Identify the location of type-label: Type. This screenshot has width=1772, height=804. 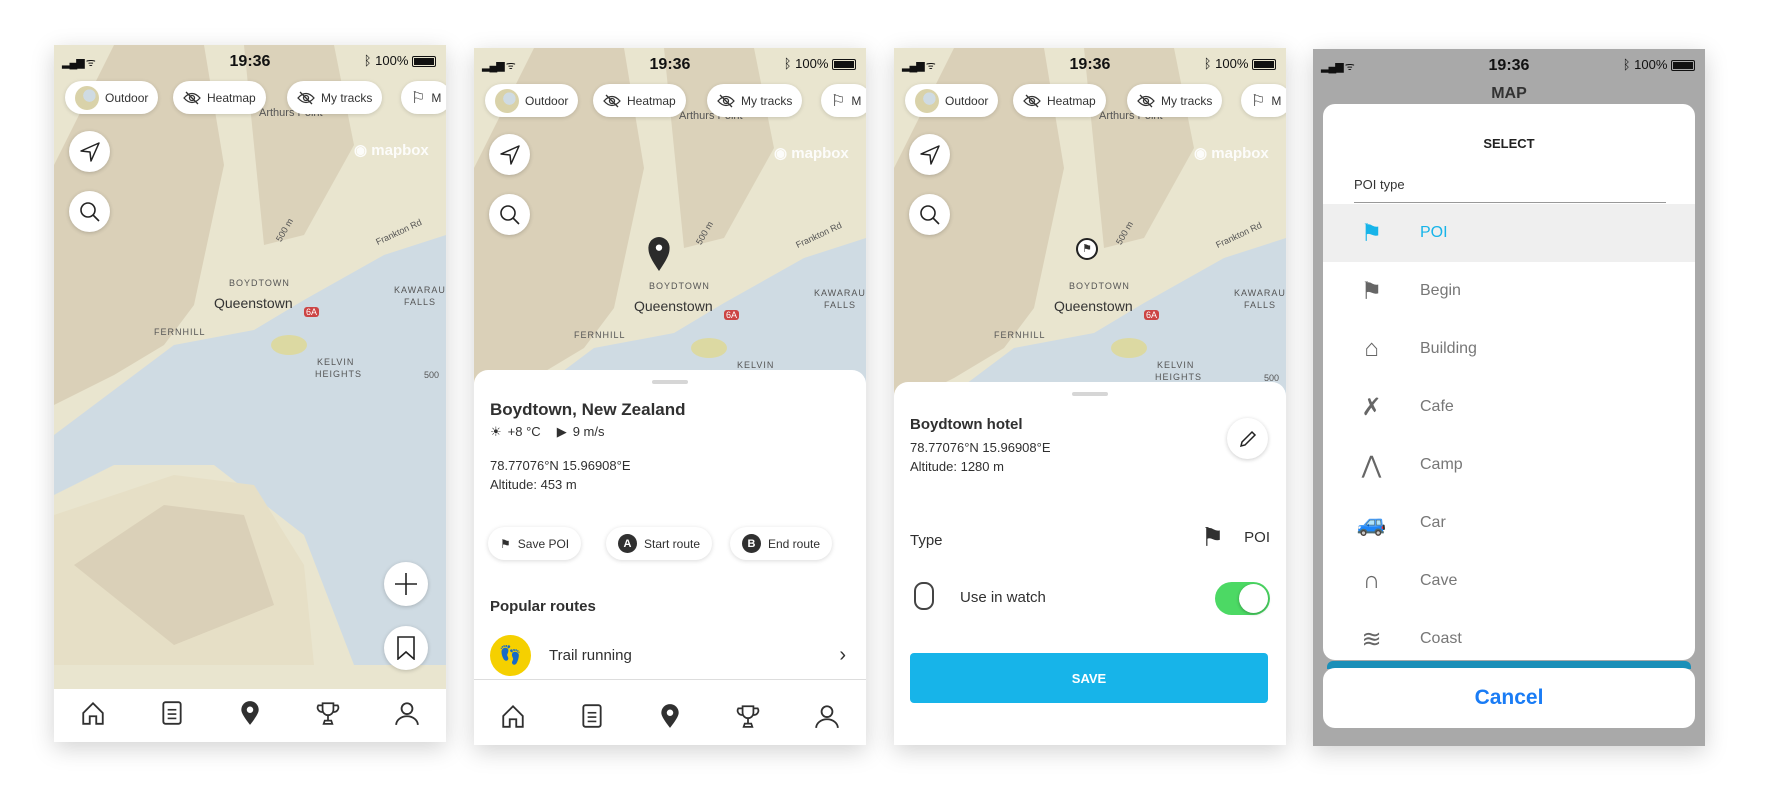
(926, 540).